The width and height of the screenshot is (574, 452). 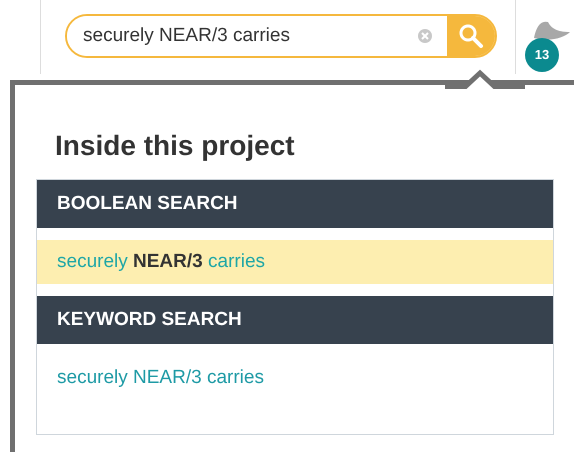 What do you see at coordinates (542, 55) in the screenshot?
I see `notification-count: 13` at bounding box center [542, 55].